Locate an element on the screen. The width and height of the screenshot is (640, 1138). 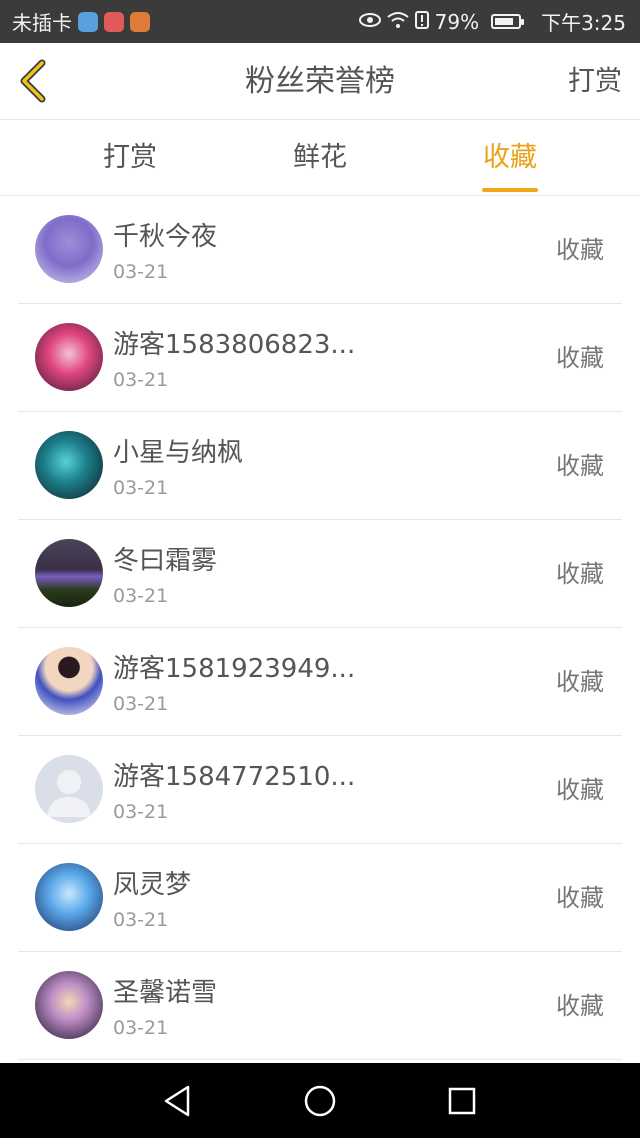
list-item: 小星与纳枫 03-21 收藏 is located at coordinates (320, 466).